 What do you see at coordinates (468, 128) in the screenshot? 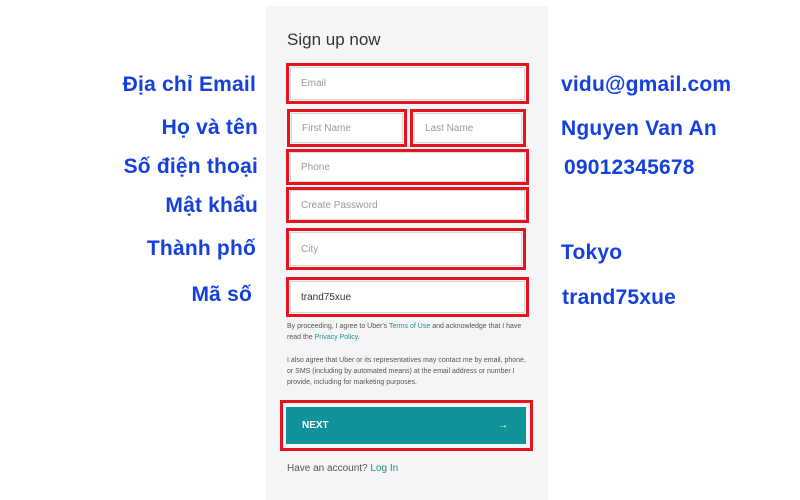
I see `last-name-field: Last Name` at bounding box center [468, 128].